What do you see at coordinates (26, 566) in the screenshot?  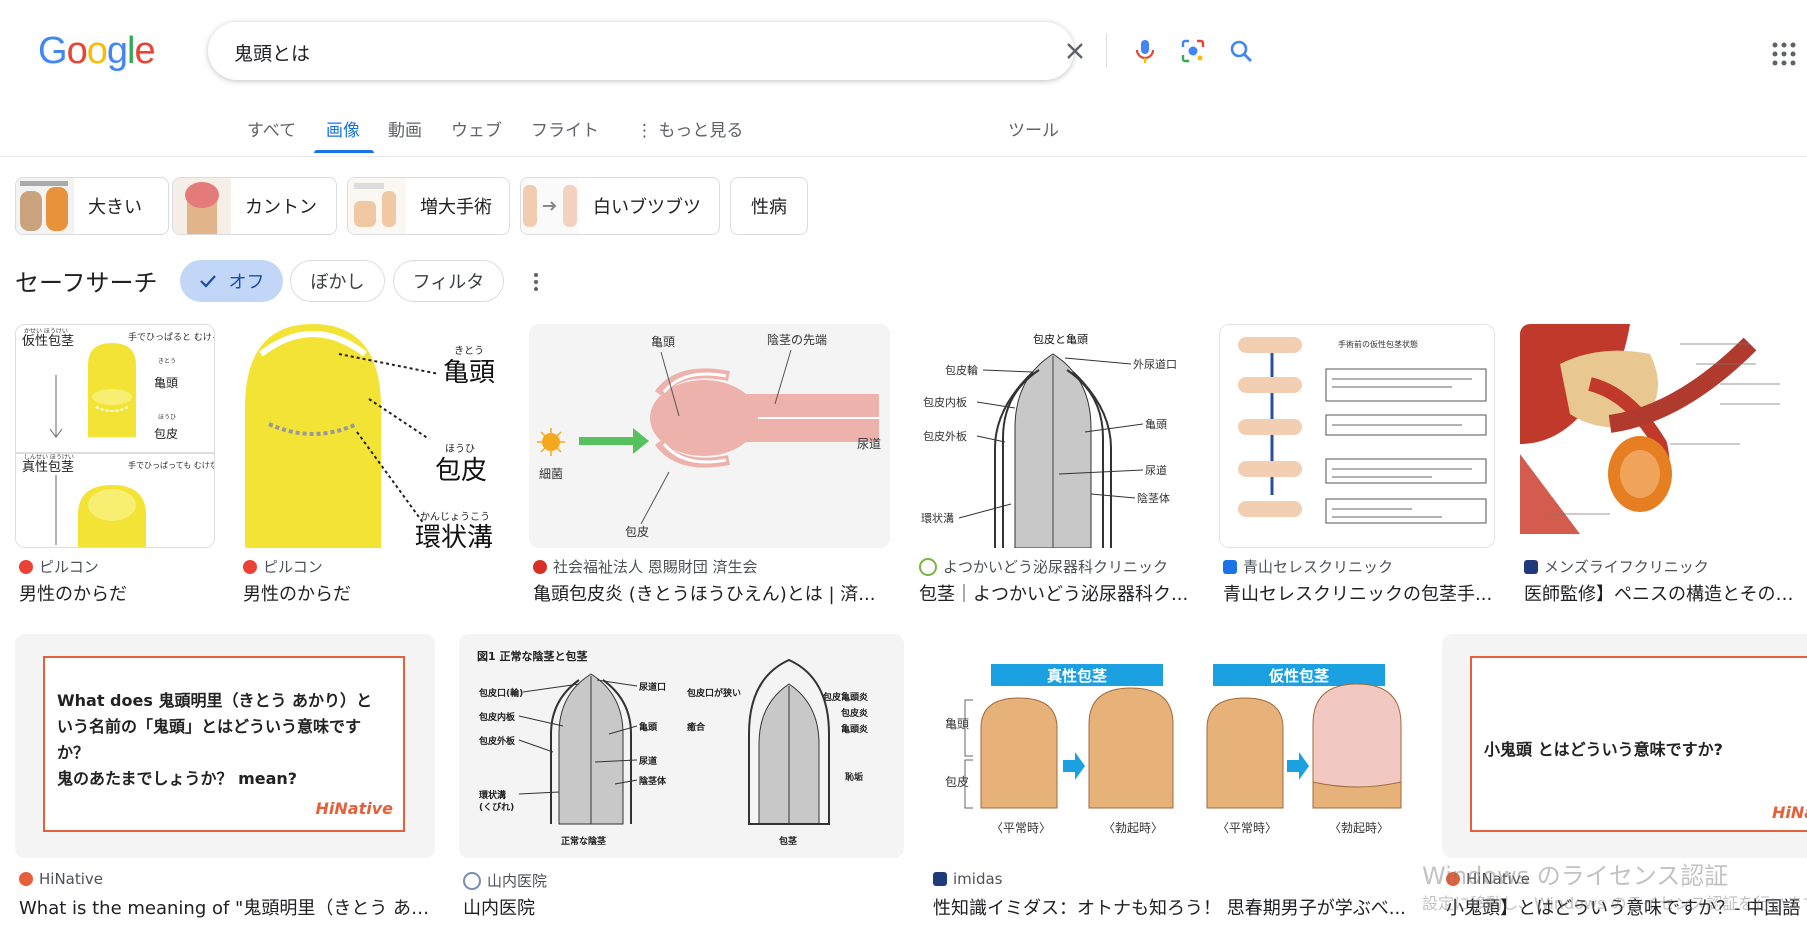 I see `pilcon-favicon` at bounding box center [26, 566].